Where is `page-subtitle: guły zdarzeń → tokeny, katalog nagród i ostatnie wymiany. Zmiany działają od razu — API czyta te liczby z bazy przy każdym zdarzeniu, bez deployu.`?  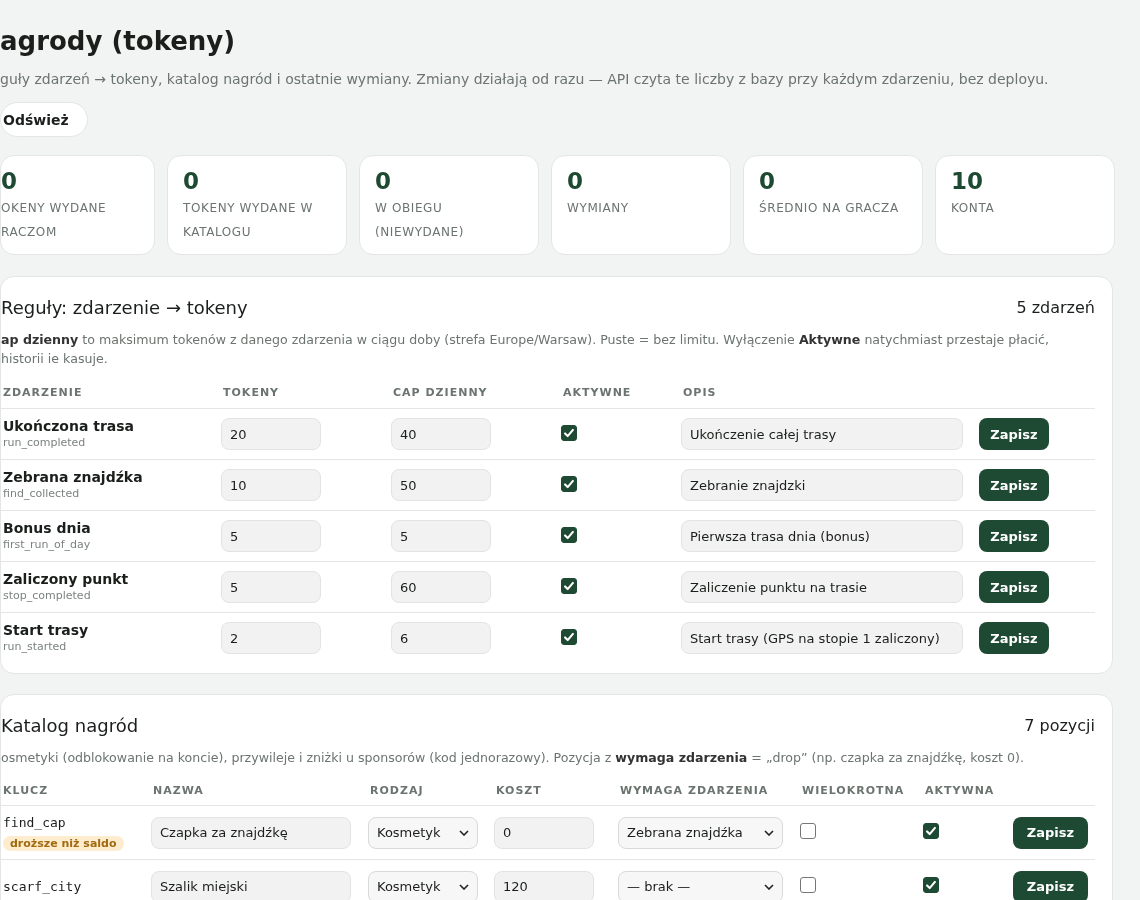
page-subtitle: guły zdarzeń → tokeny, katalog nagród i ostatnie wymiany. Zmiany działają od razu — API czyta te liczby z bazy przy każdym zdarzeniu, bez deployu. is located at coordinates (525, 79).